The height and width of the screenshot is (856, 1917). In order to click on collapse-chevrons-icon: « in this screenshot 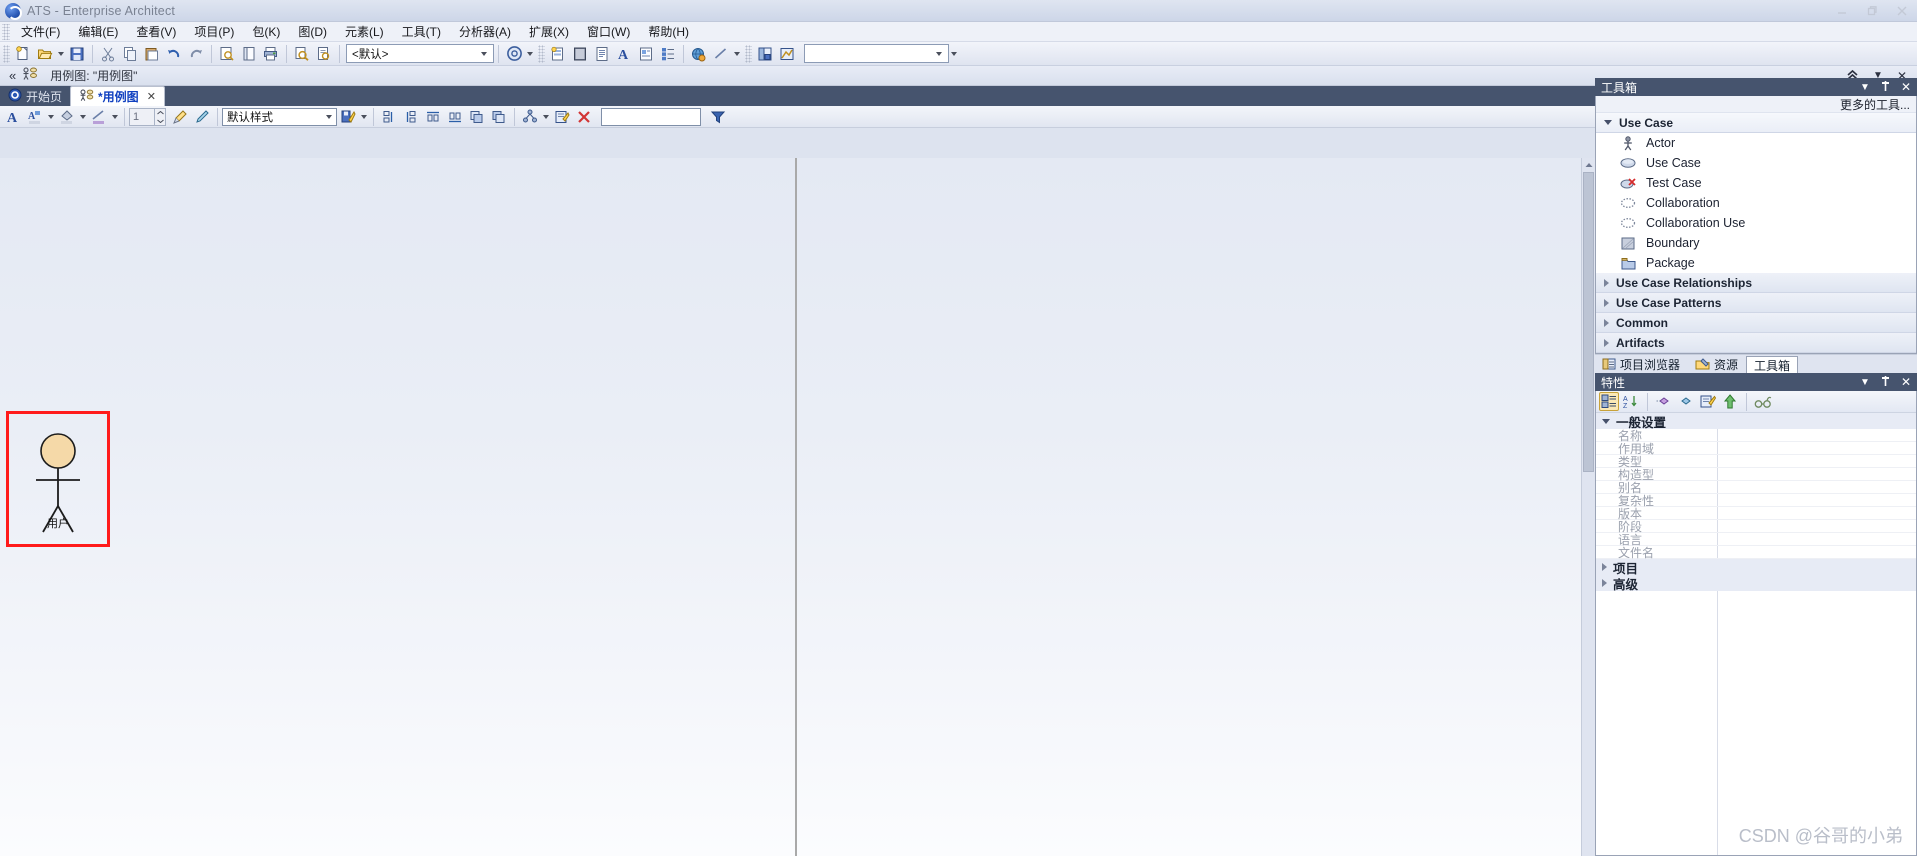, I will do `click(10, 75)`.